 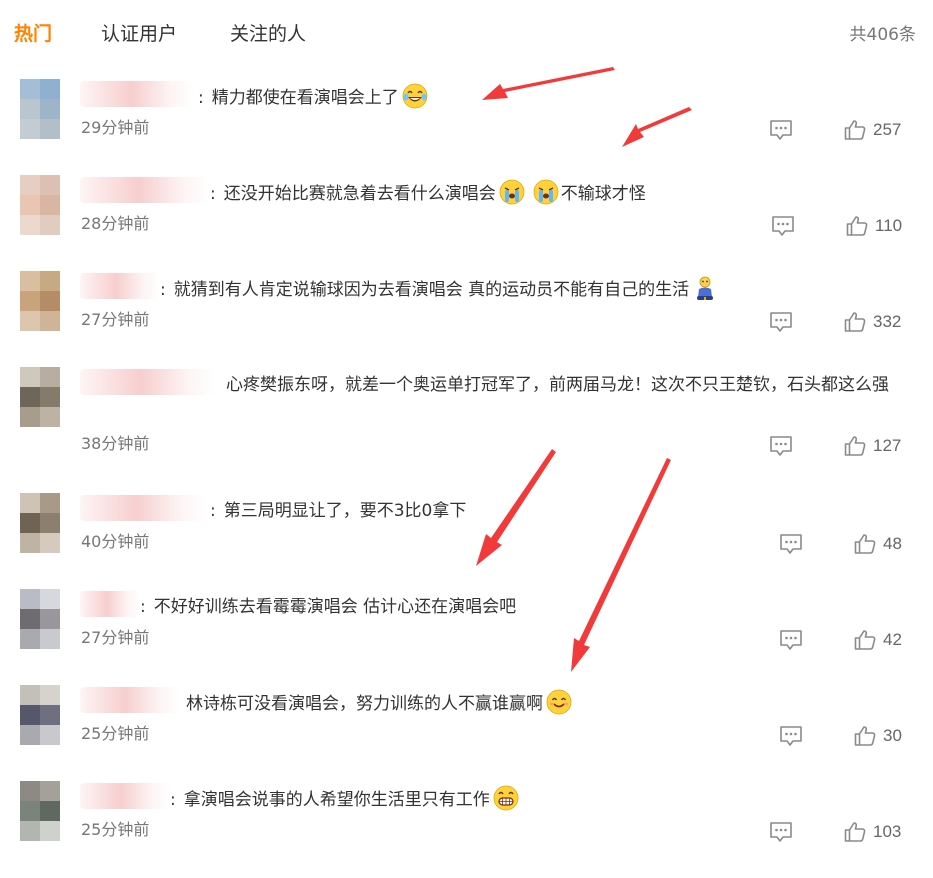 I want to click on comment-item: : 第三局明显让了，要不3比0拿下 40分钟前 48, so click(x=466, y=541).